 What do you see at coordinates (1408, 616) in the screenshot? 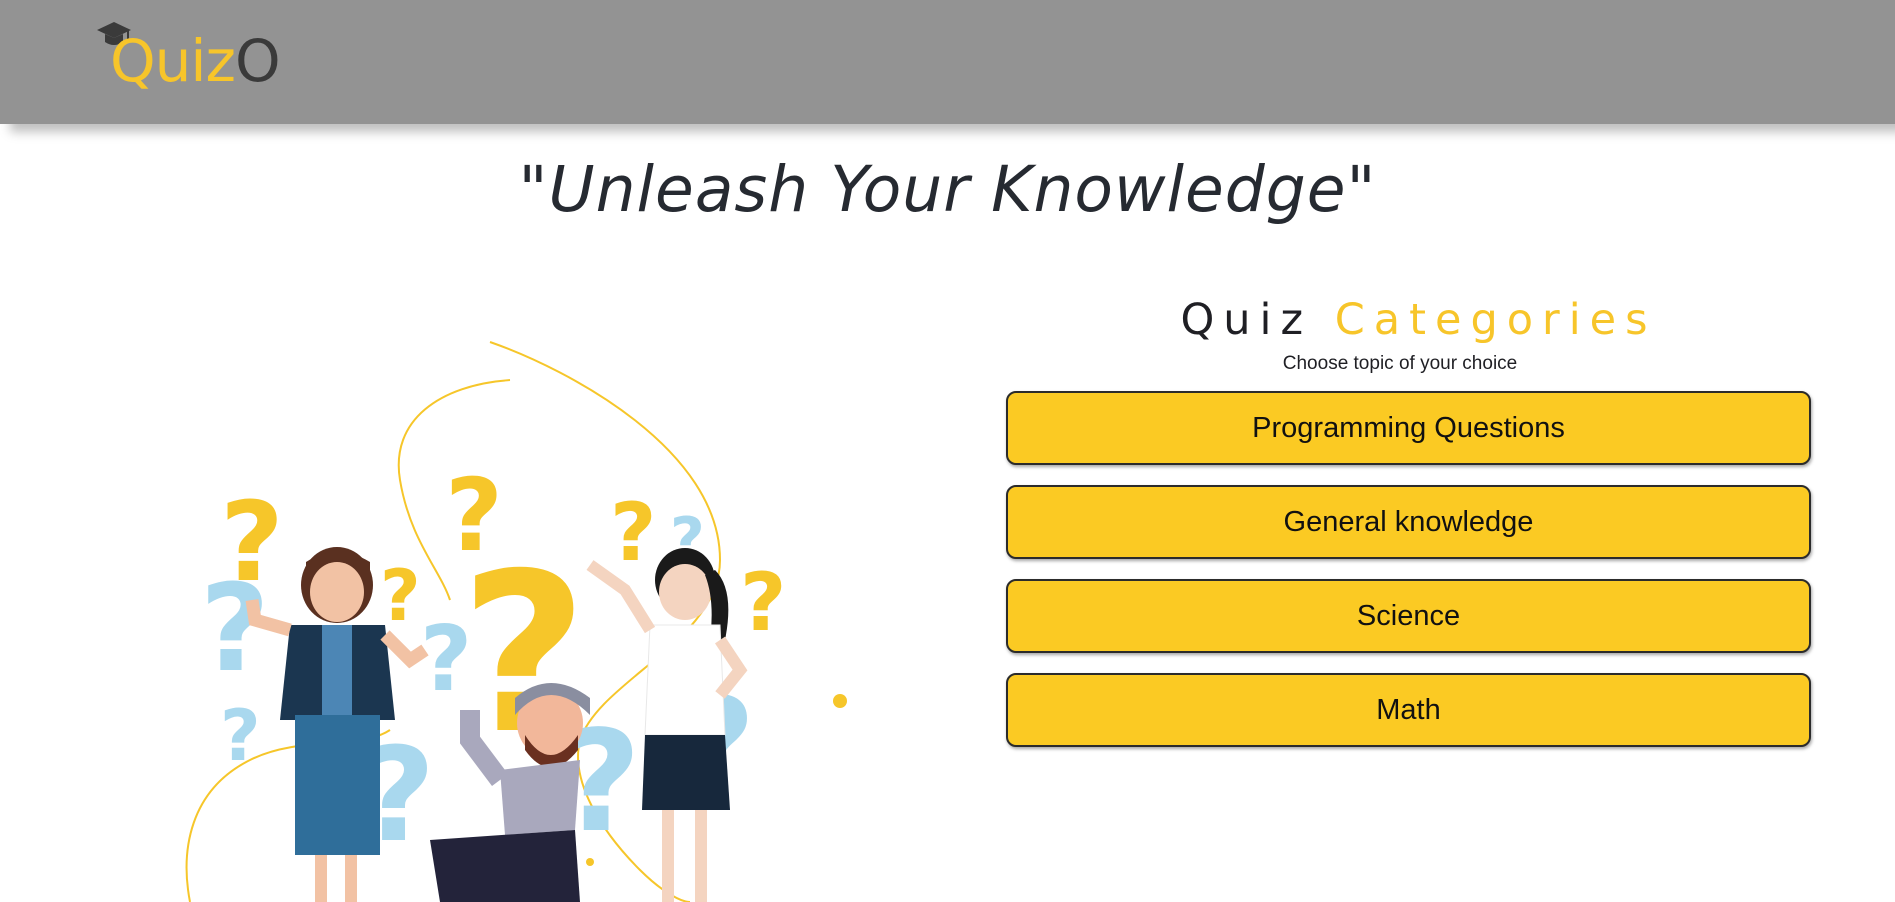
I see `category-button-science: Science` at bounding box center [1408, 616].